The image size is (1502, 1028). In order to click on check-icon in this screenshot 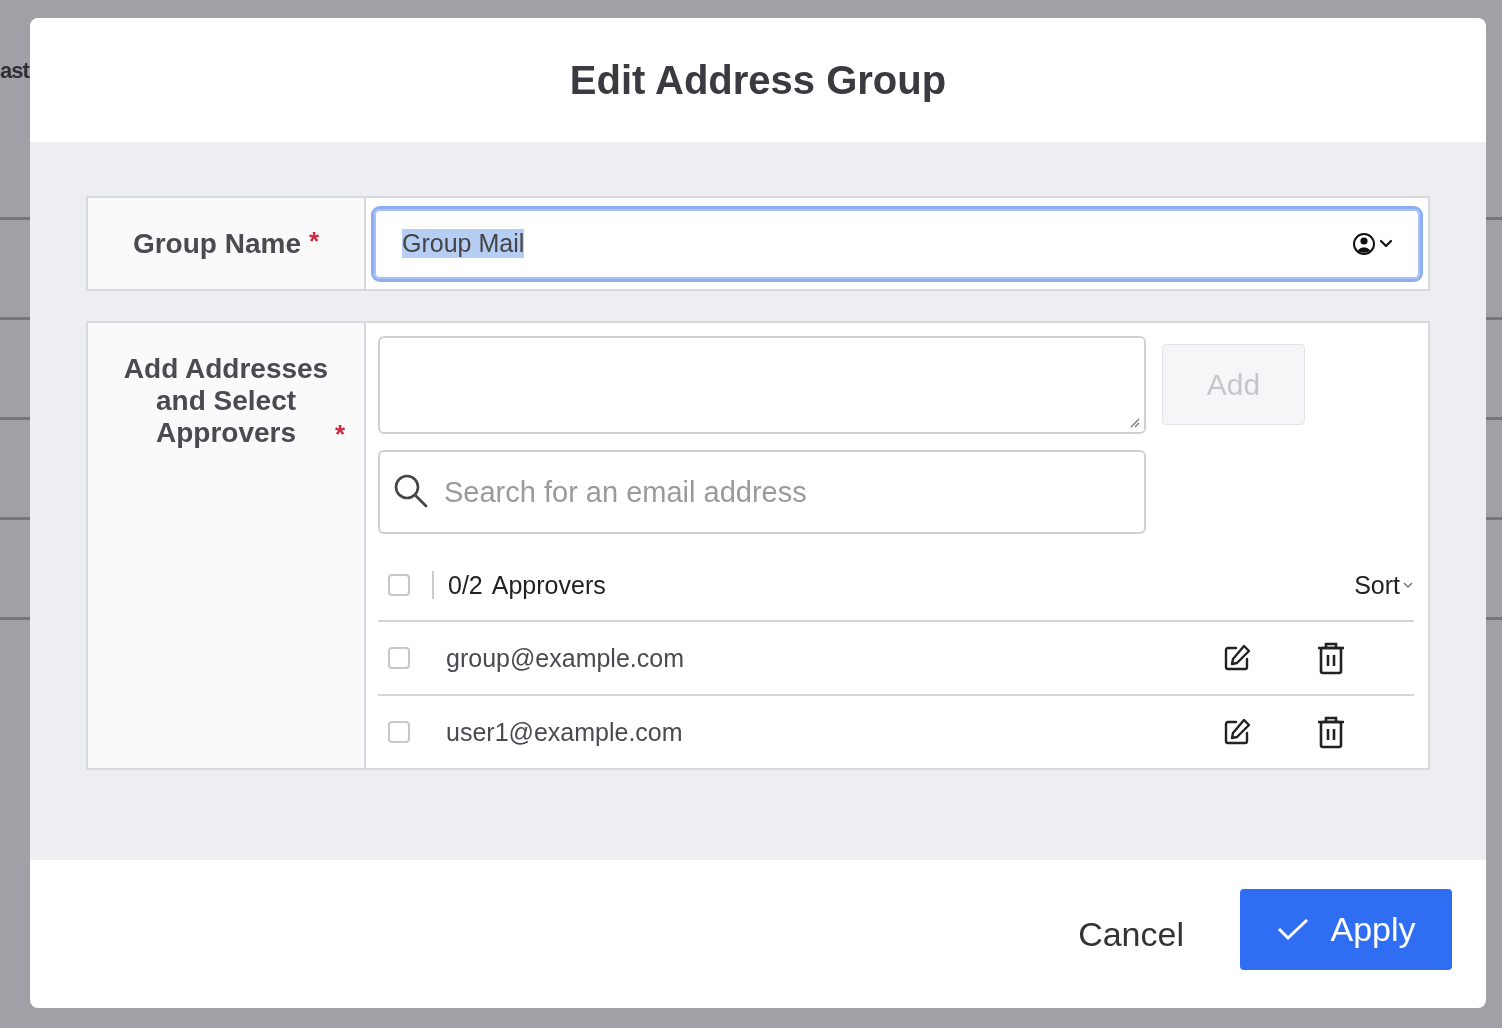, I will do `click(1293, 929)`.